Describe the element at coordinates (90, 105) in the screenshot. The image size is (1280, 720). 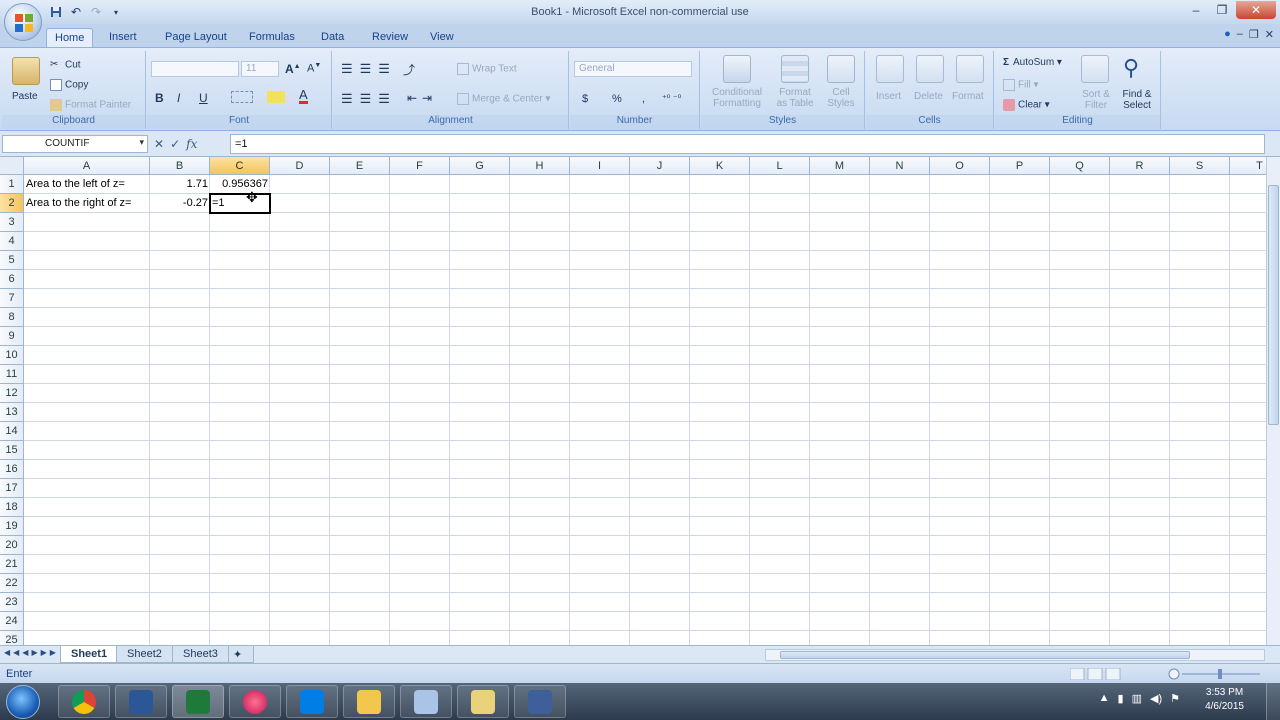
I see `format-painter-button: Format Painter` at that location.